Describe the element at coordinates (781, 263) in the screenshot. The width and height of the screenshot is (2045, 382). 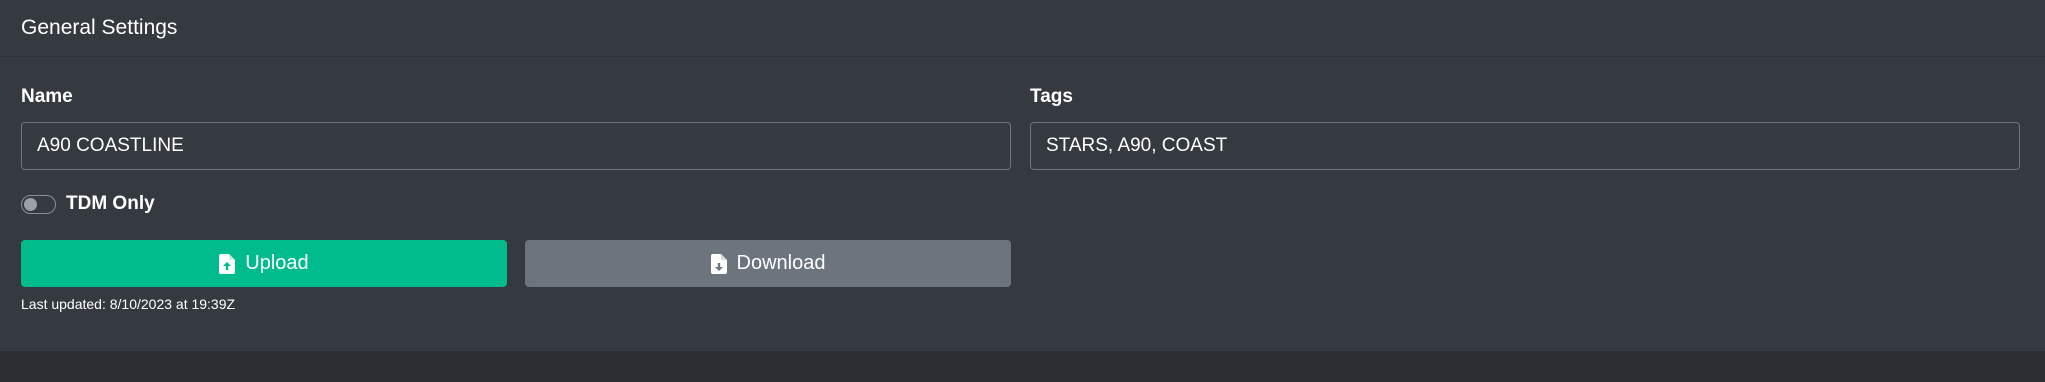
I see `download-button-label: Download` at that location.